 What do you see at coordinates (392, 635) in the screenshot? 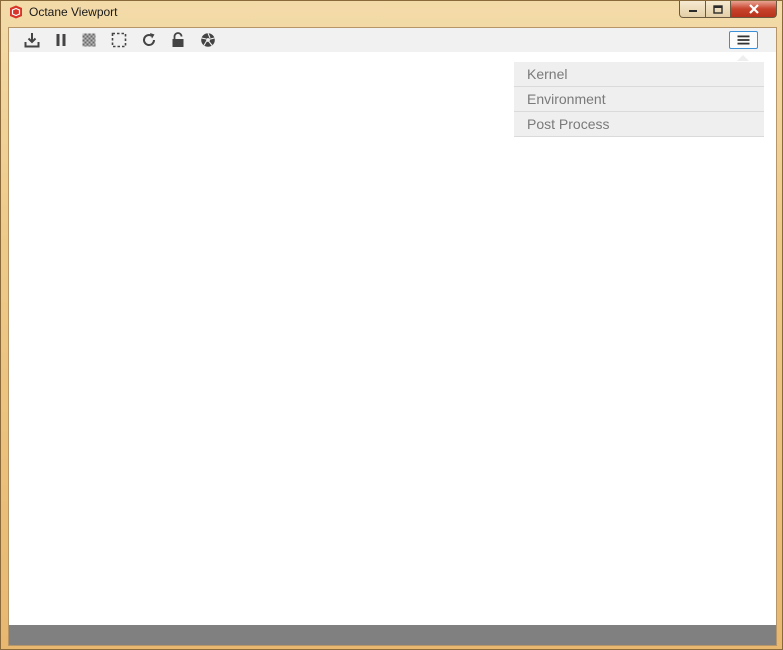
I see `status-bar` at bounding box center [392, 635].